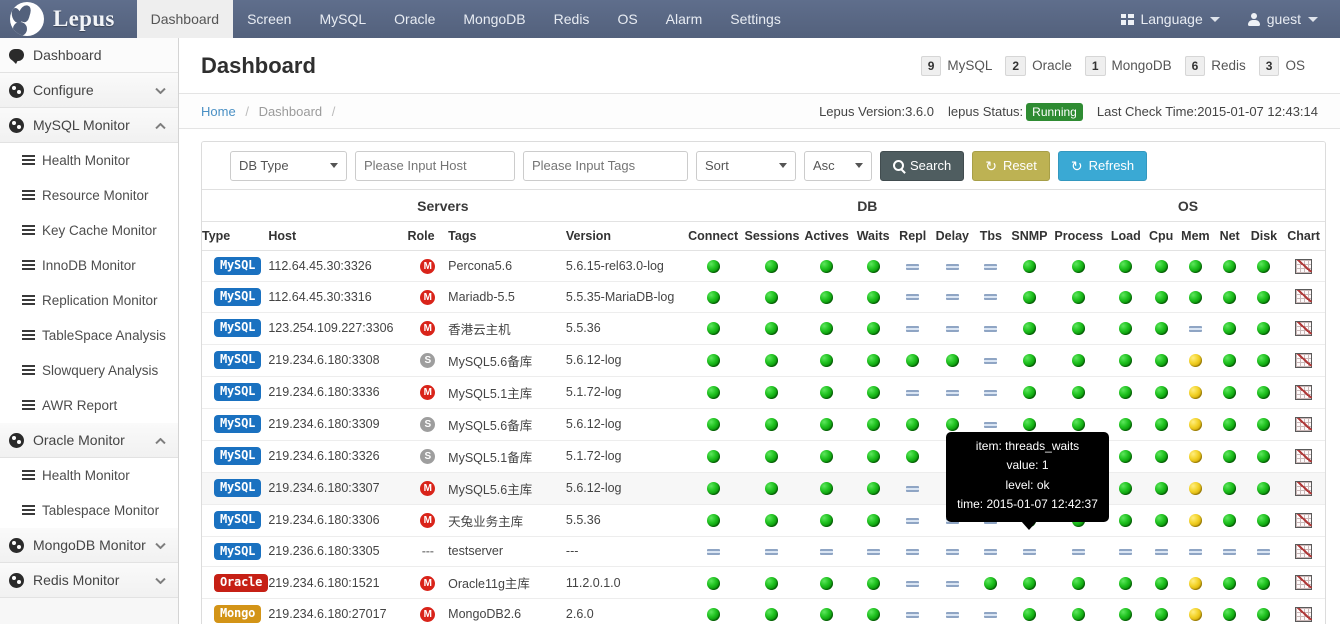  What do you see at coordinates (338, 424) in the screenshot?
I see `cell-host: 219.234.6.180:3309` at bounding box center [338, 424].